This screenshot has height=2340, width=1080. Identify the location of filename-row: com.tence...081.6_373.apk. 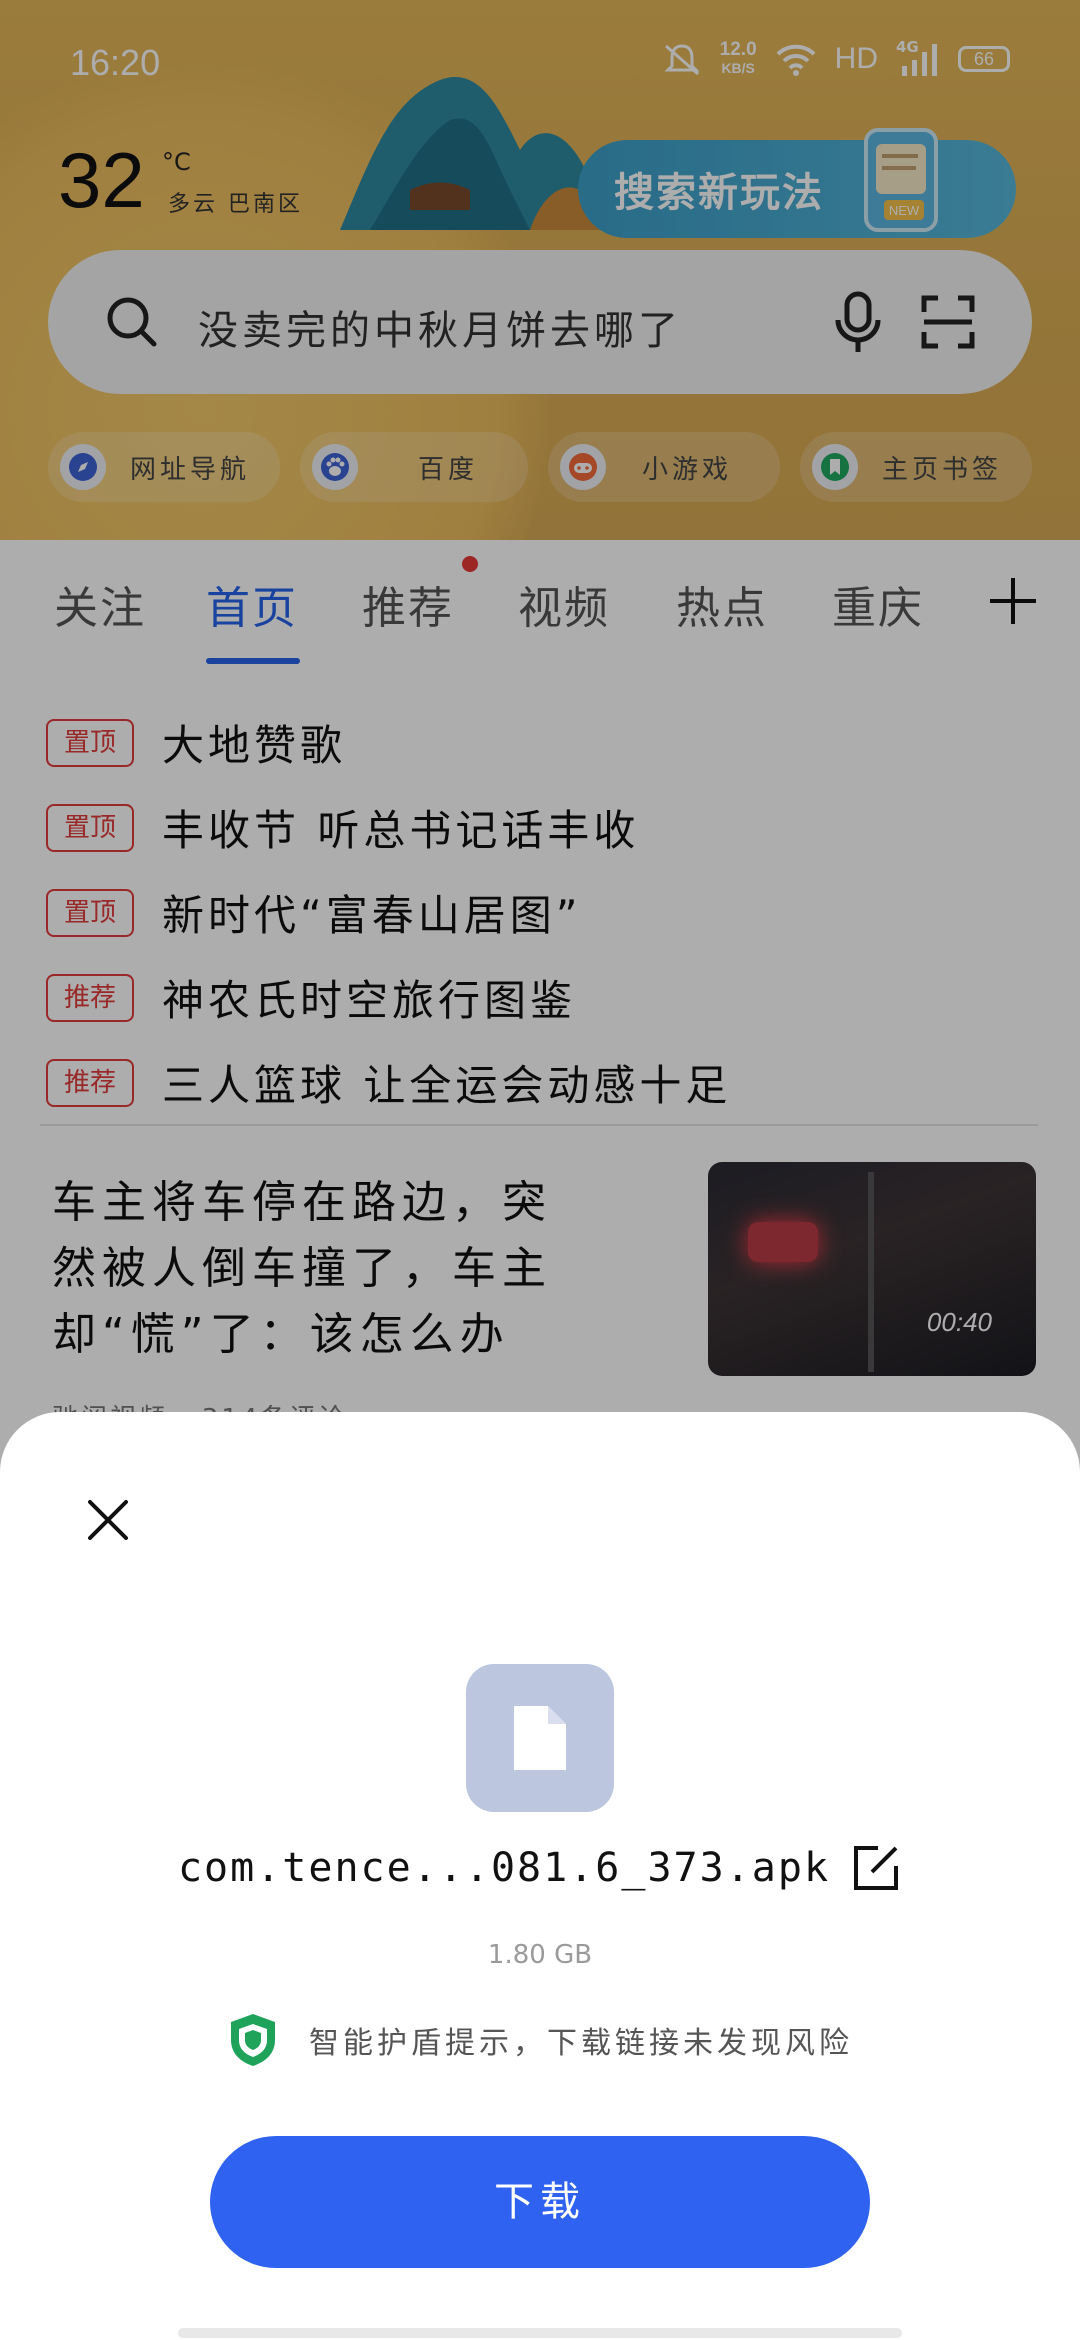
(540, 1868).